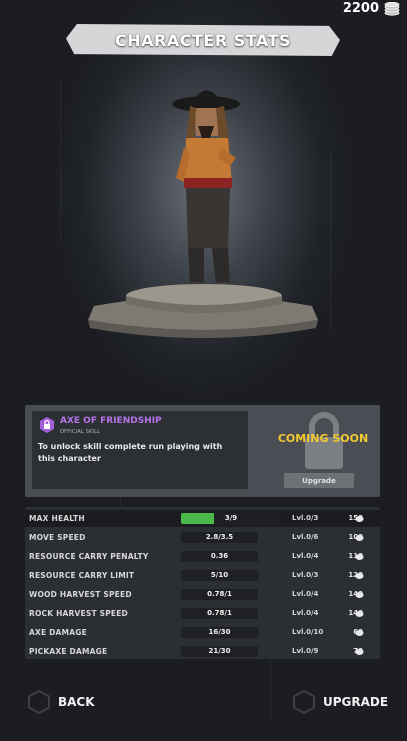 The image size is (407, 741). What do you see at coordinates (57, 537) in the screenshot?
I see `stat-name: MOVE SPEED` at bounding box center [57, 537].